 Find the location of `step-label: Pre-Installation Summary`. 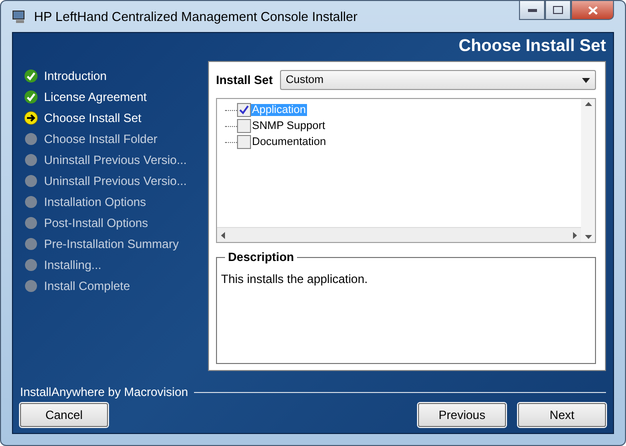

step-label: Pre-Installation Summary is located at coordinates (111, 243).